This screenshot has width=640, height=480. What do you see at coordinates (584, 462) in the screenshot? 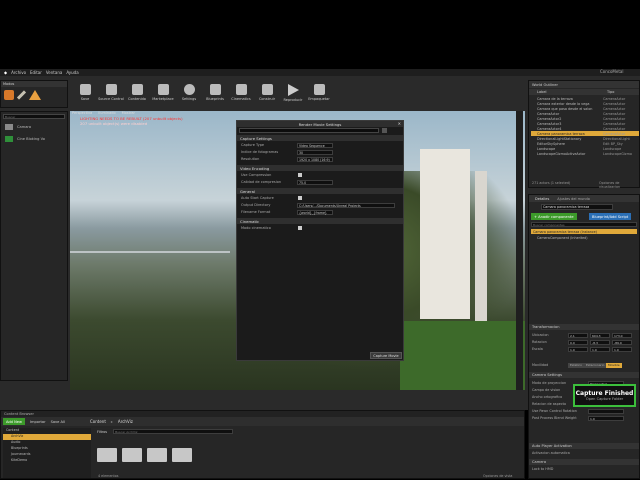
I see `camera-section: Camera` at bounding box center [584, 462].